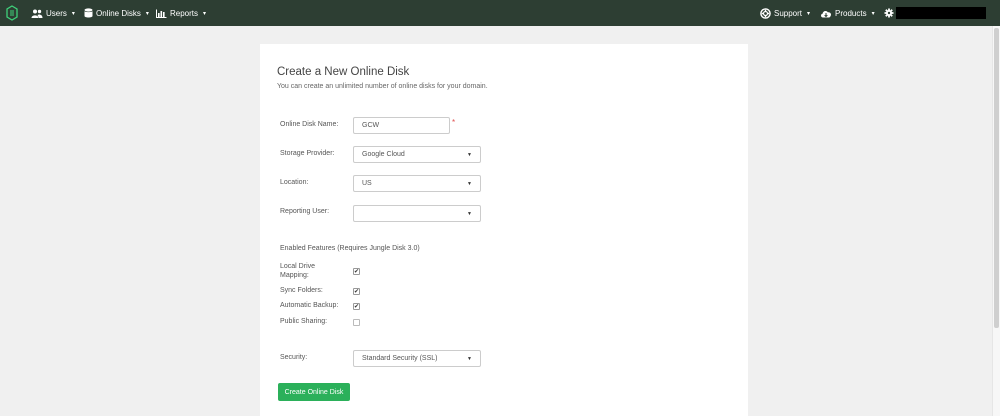 The height and width of the screenshot is (416, 1000). Describe the element at coordinates (307, 153) in the screenshot. I see `storage-provider-label: Storage Provider:` at that location.